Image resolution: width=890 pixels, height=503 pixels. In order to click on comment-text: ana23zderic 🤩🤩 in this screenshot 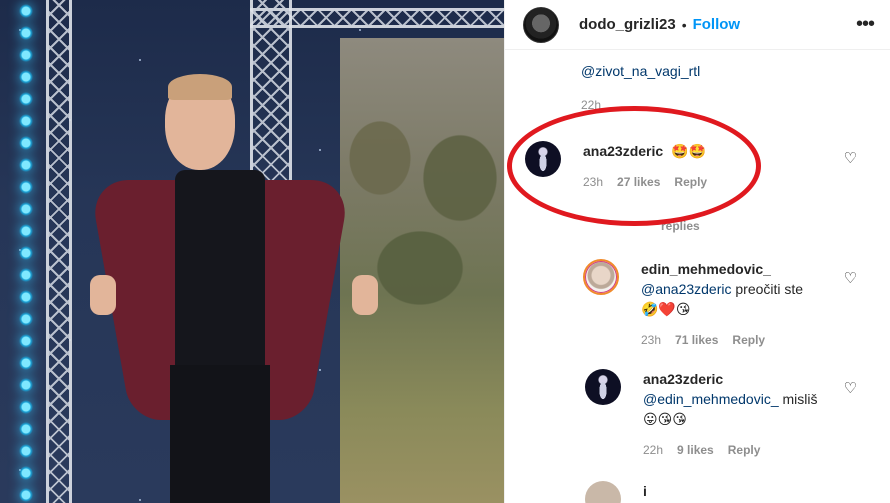, I will do `click(645, 151)`.